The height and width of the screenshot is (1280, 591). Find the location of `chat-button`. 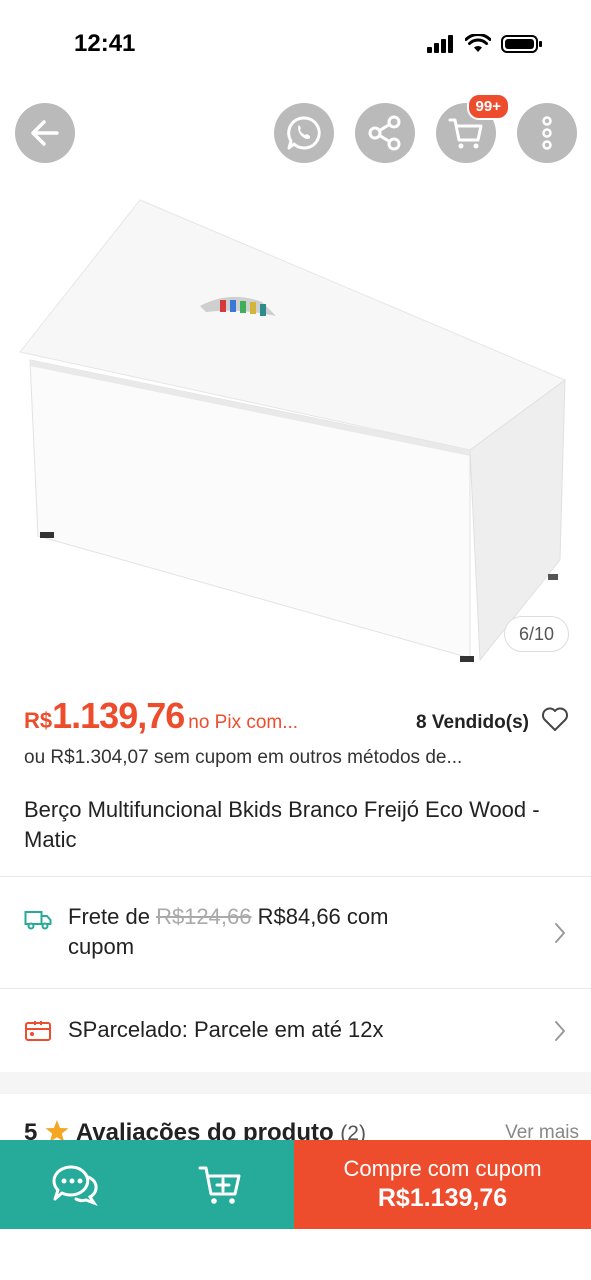

chat-button is located at coordinates (74, 1184).